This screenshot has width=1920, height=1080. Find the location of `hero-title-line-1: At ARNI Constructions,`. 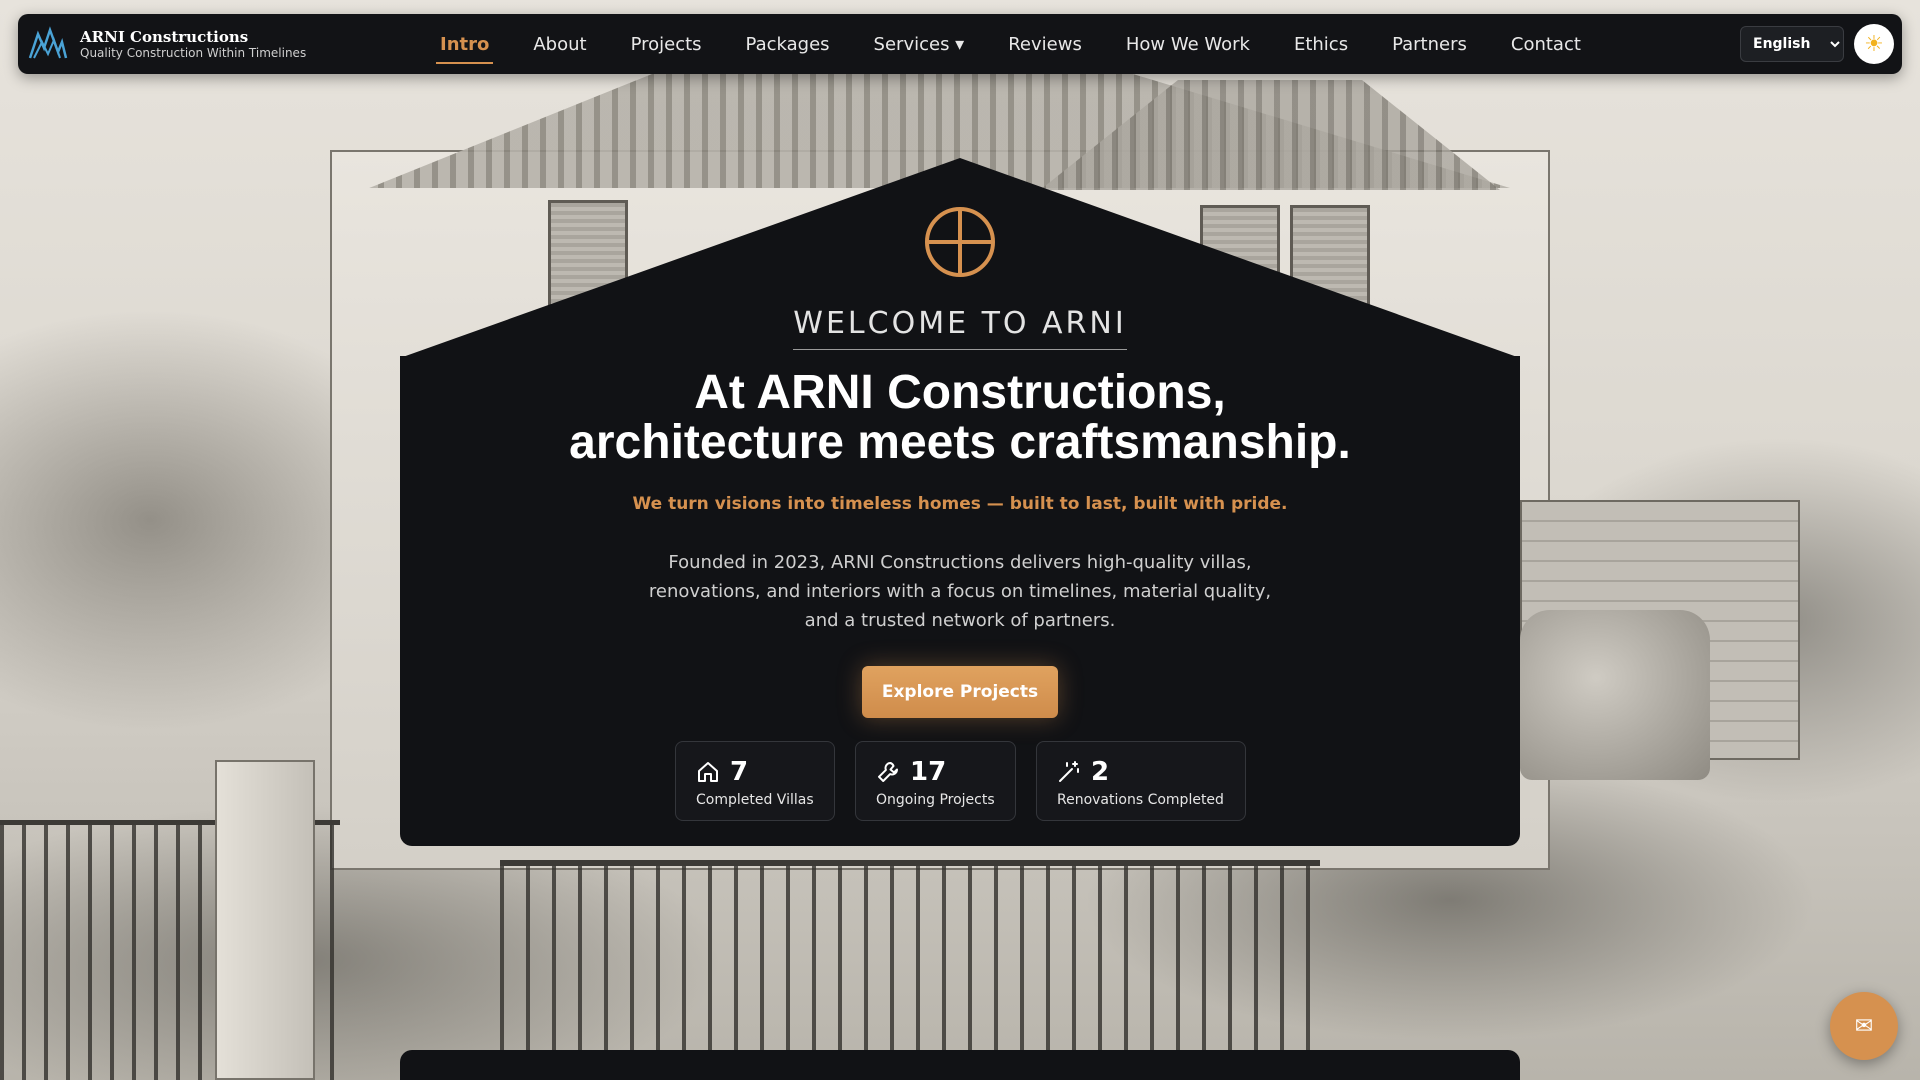

hero-title-line-1: At ARNI Constructions, is located at coordinates (960, 392).